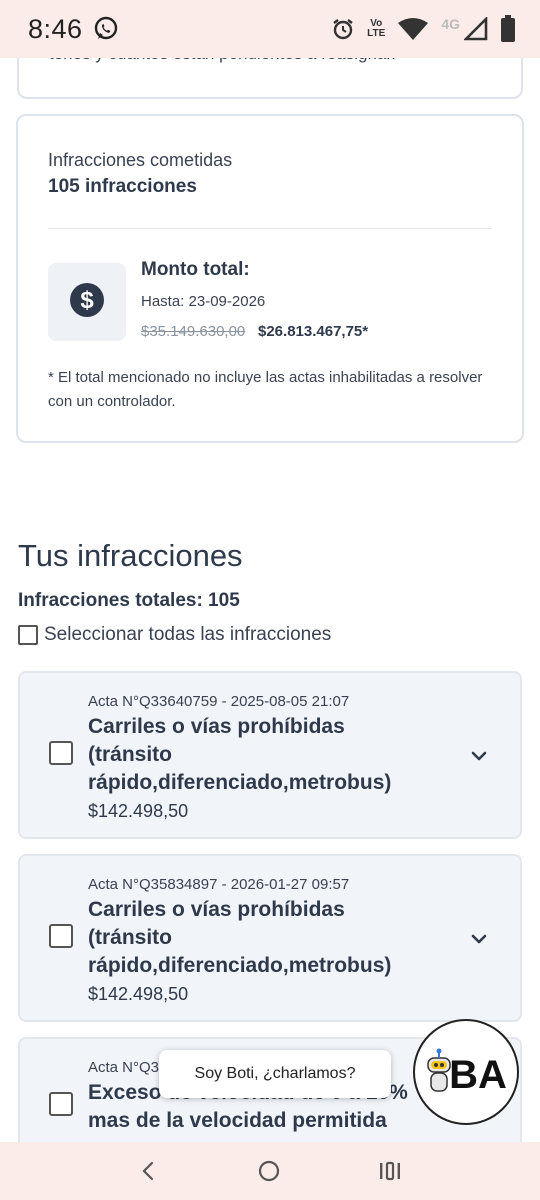  What do you see at coordinates (413, 29) in the screenshot?
I see `wifi-icon` at bounding box center [413, 29].